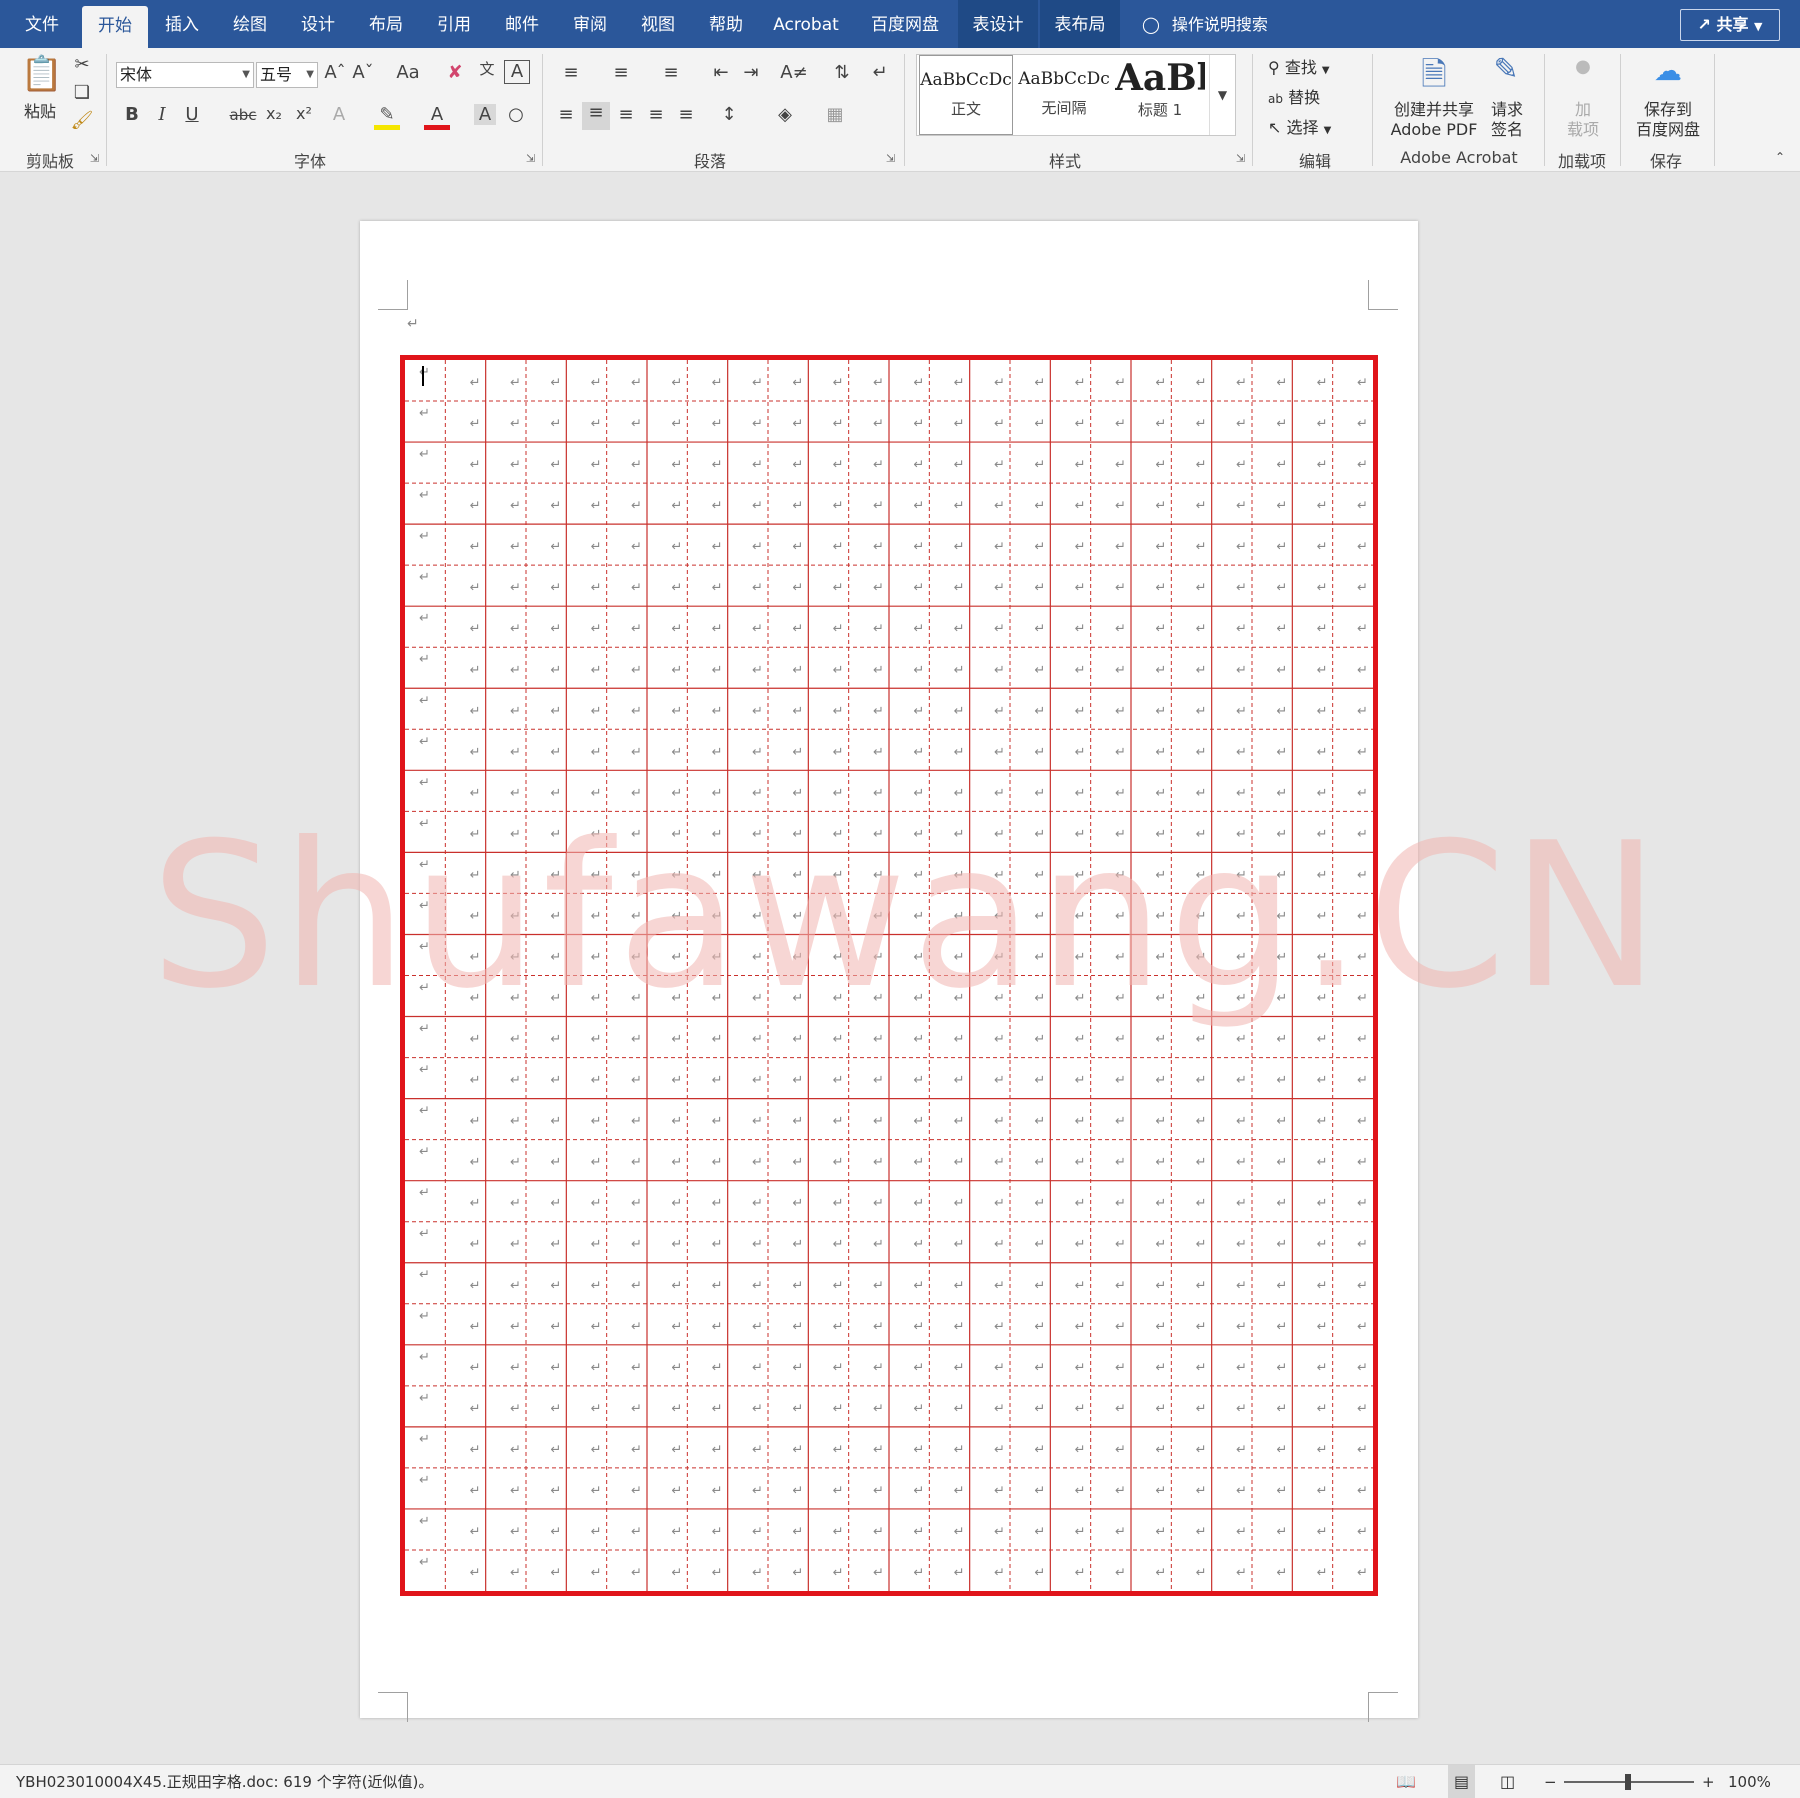 The image size is (1800, 1798). Describe the element at coordinates (339, 114) in the screenshot. I see `text-effects-icon: A` at that location.